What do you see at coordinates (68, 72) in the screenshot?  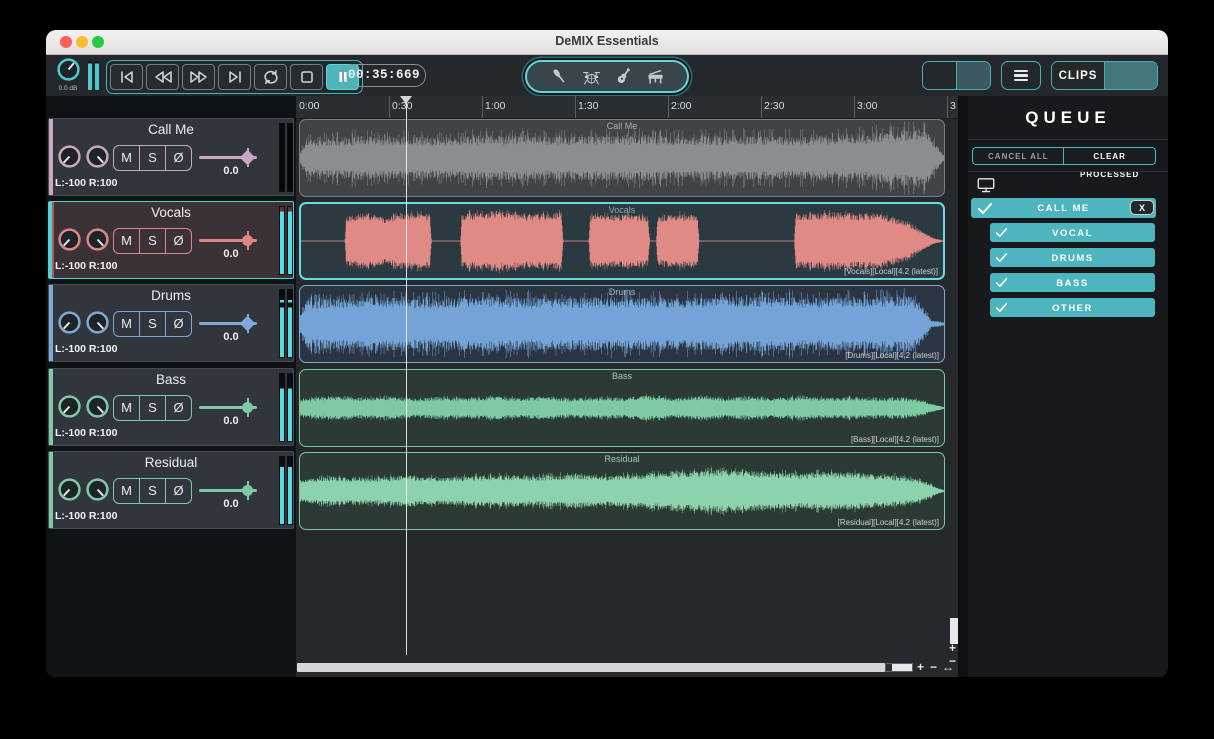 I see `master-gain-knob` at bounding box center [68, 72].